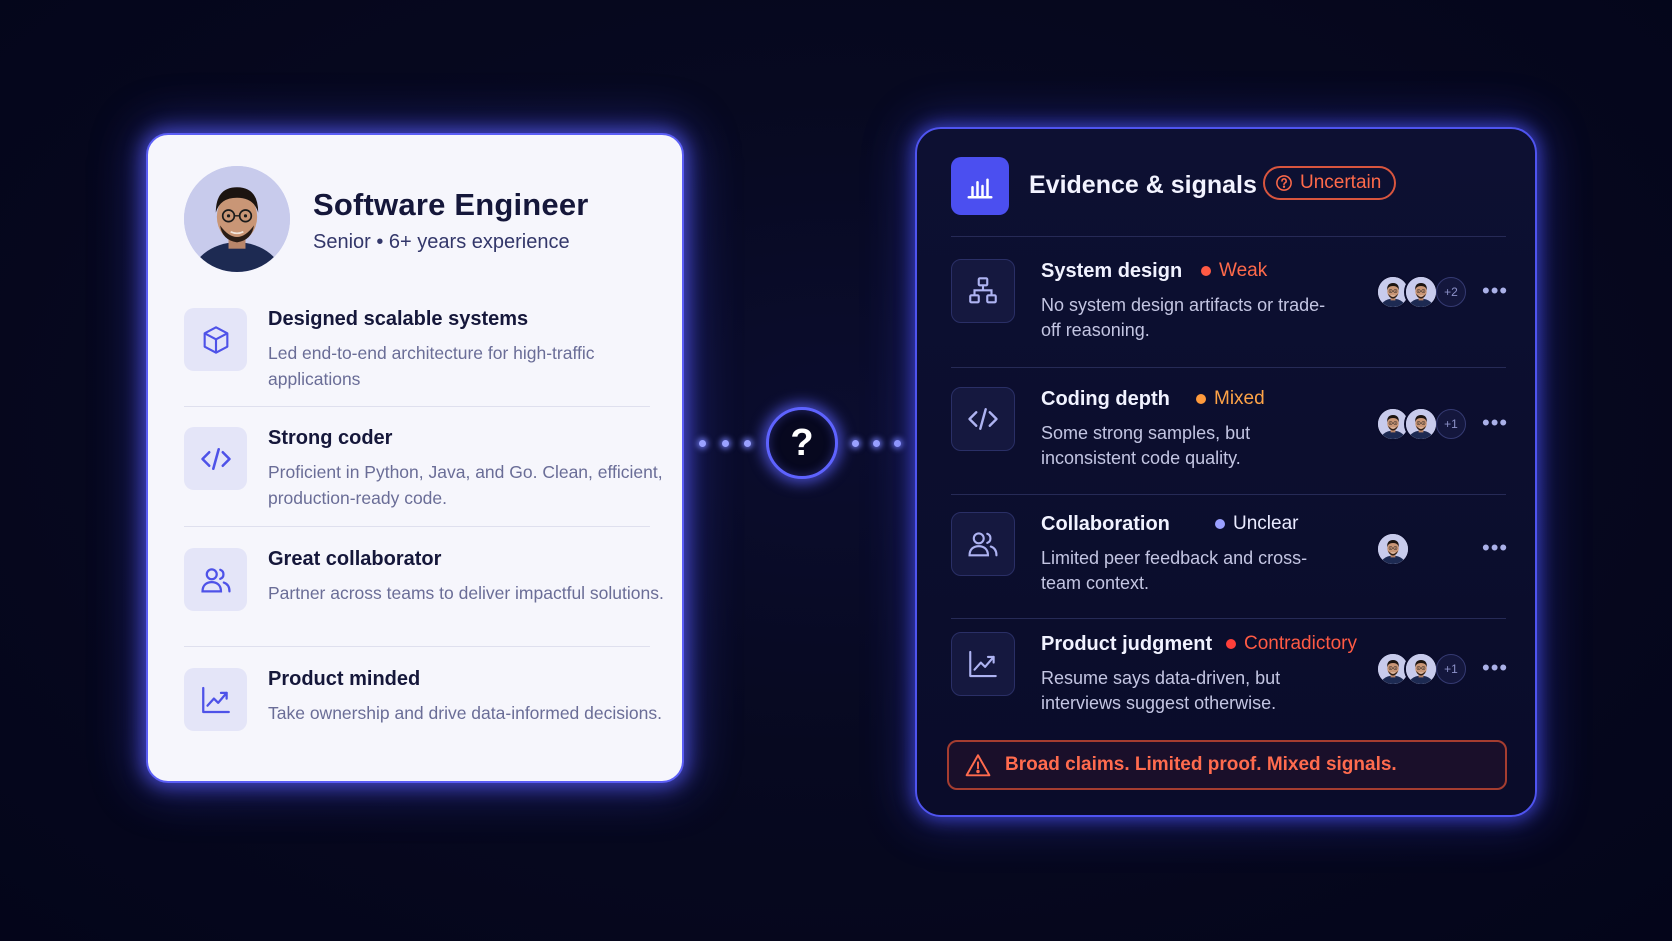 The image size is (1672, 941). I want to click on question-mark-icon: ?, so click(802, 443).